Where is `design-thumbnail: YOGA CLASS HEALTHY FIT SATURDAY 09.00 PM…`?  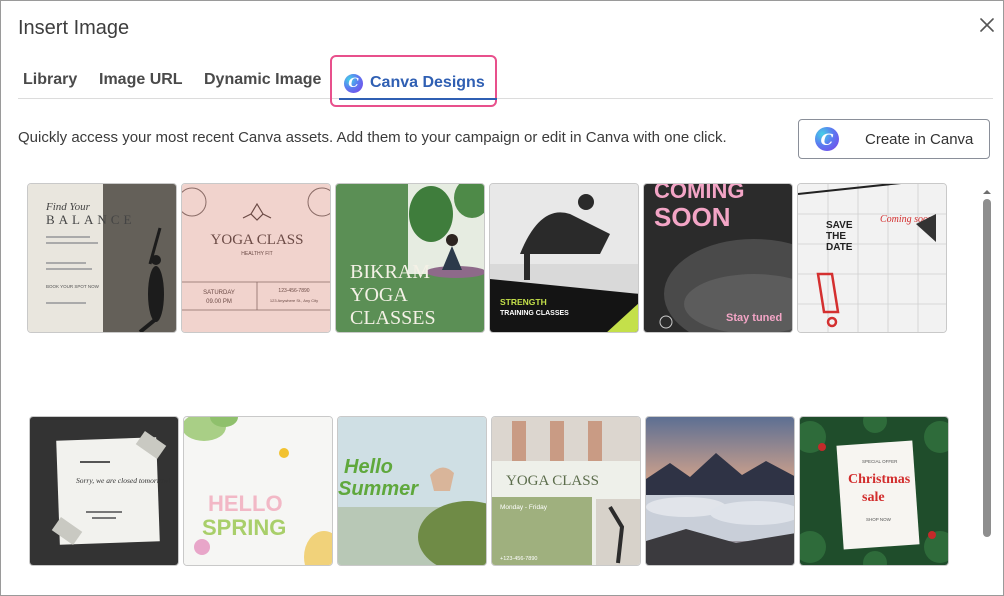
design-thumbnail: YOGA CLASS HEALTHY FIT SATURDAY 09.00 PM… is located at coordinates (256, 258).